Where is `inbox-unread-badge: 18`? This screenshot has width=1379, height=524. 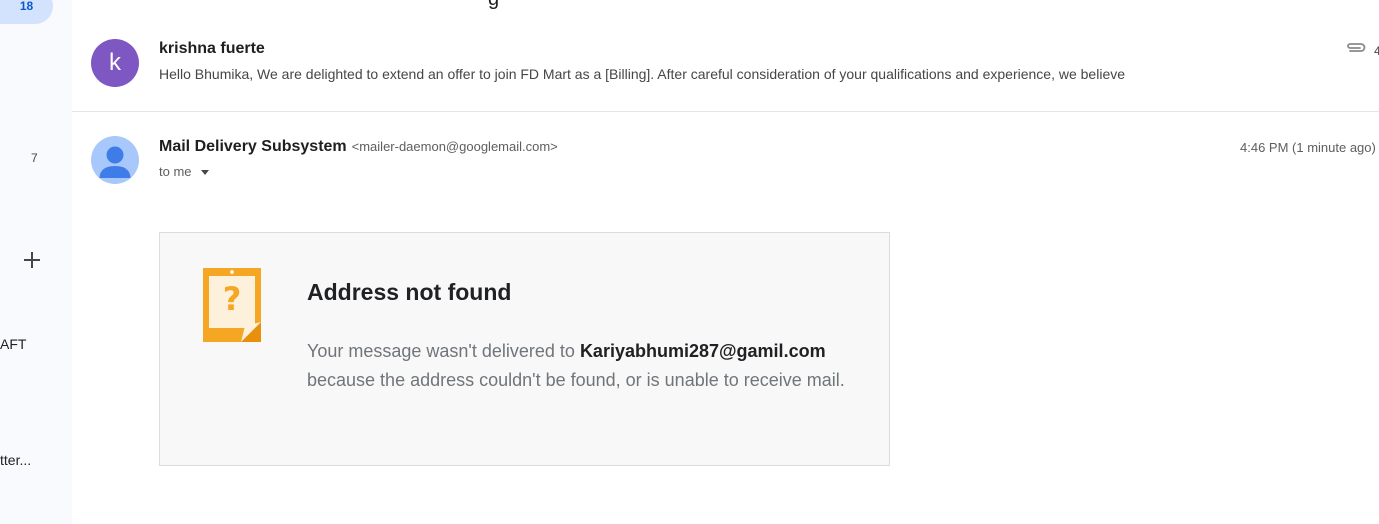
inbox-unread-badge: 18 is located at coordinates (26, 12).